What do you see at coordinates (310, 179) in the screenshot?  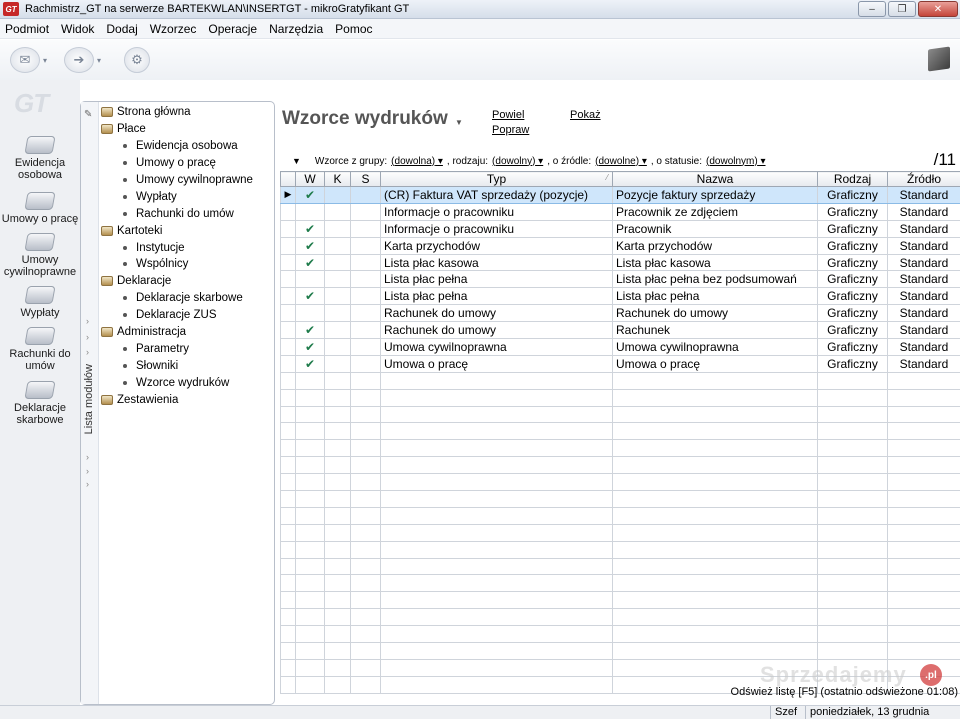 I see `column-header-w: W` at bounding box center [310, 179].